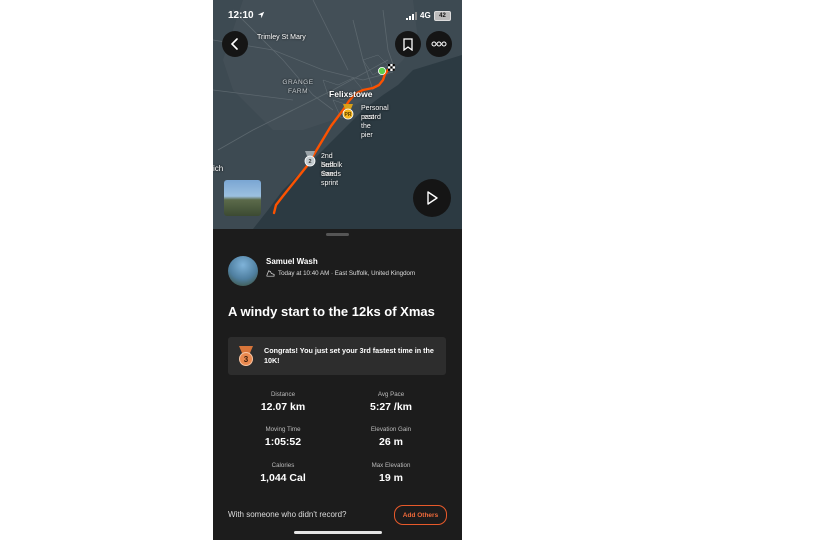 Image resolution: width=840 pixels, height=540 pixels. I want to click on activity-photo-thumbnail, so click(242, 198).